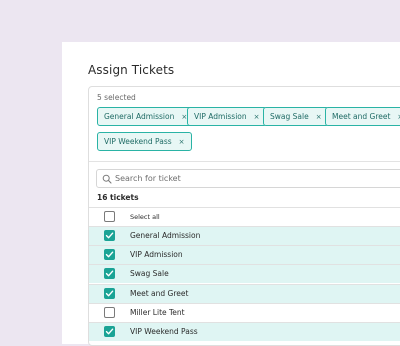 This screenshot has height=346, width=400. Describe the element at coordinates (109, 216) in the screenshot. I see `select-all-checkbox` at that location.